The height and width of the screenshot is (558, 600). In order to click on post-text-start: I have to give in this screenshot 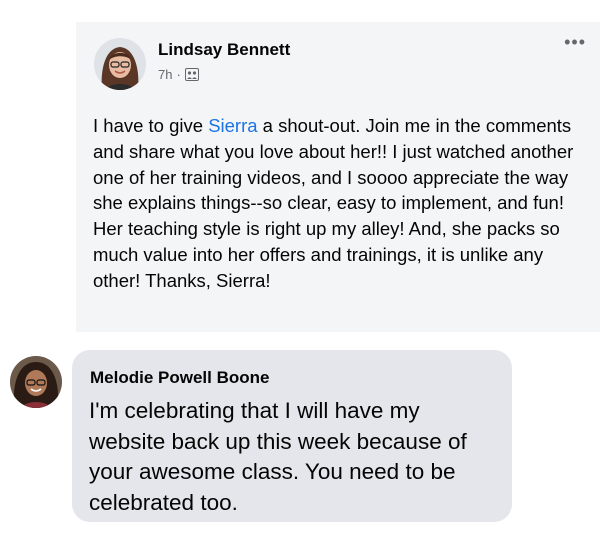, I will do `click(151, 125)`.